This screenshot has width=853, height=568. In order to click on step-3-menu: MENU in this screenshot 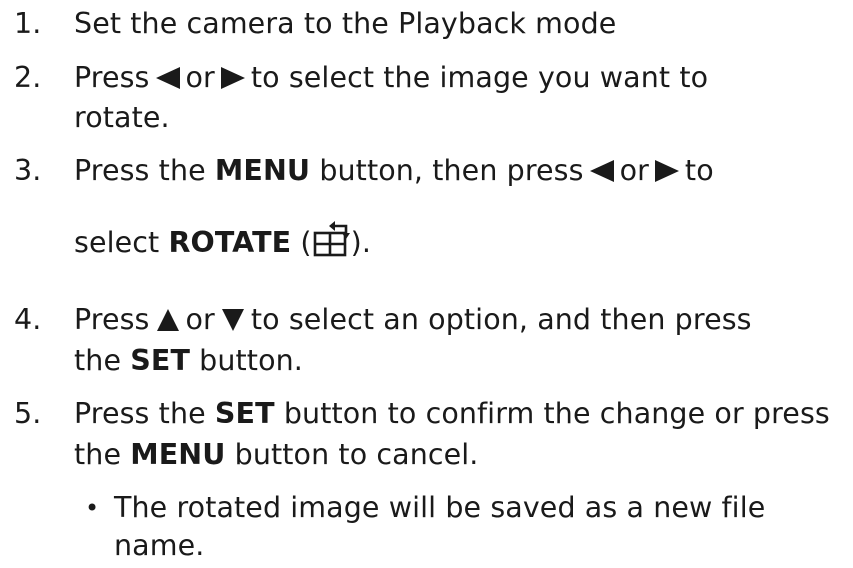, I will do `click(262, 170)`.